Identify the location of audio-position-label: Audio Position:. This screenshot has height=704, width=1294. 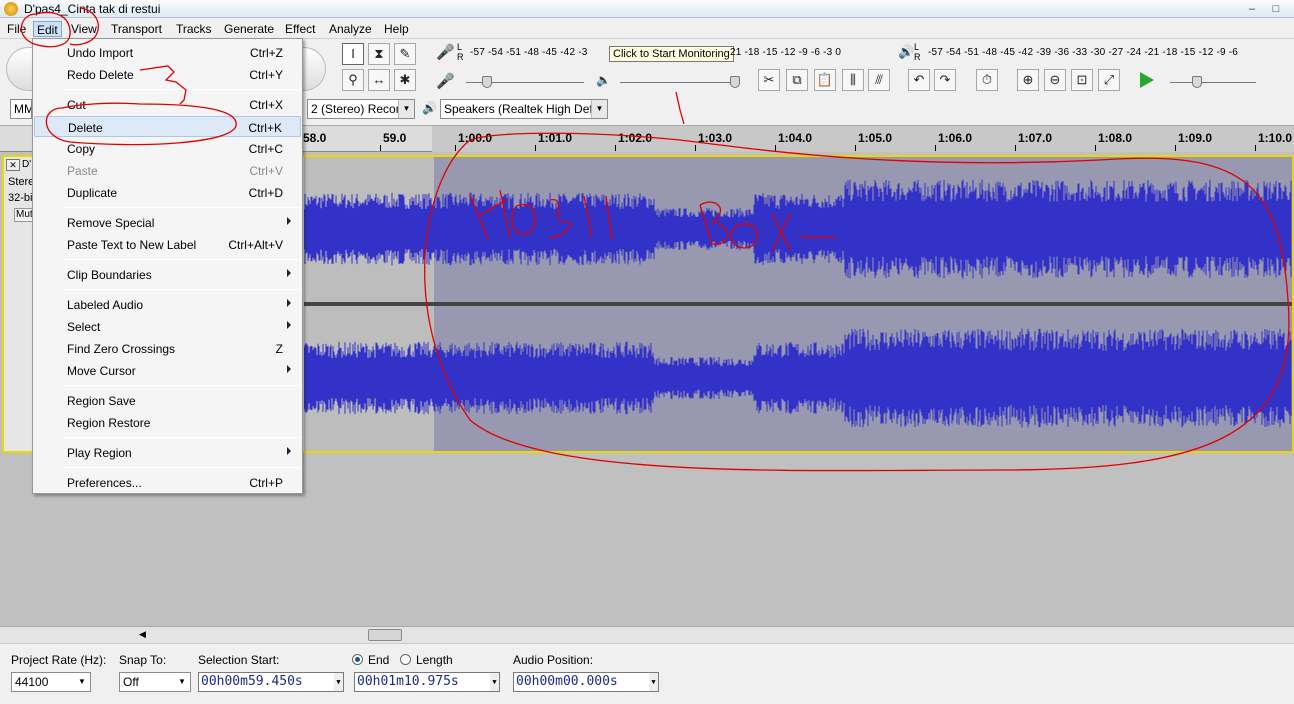
(553, 660).